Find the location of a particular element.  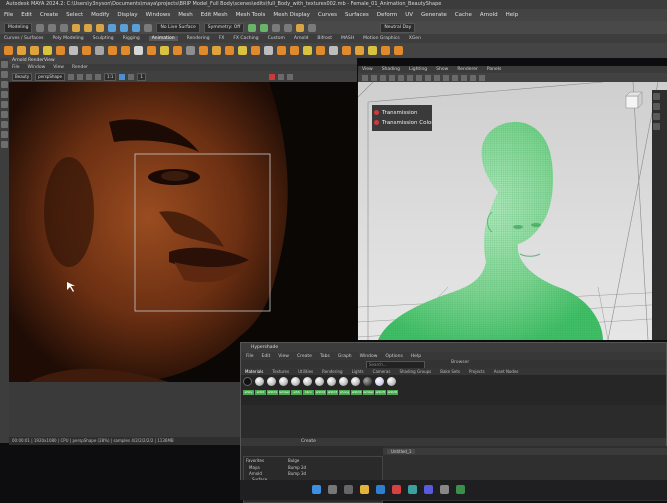

node-item-bump-3d: Bump 3d is located at coordinates (330, 474).